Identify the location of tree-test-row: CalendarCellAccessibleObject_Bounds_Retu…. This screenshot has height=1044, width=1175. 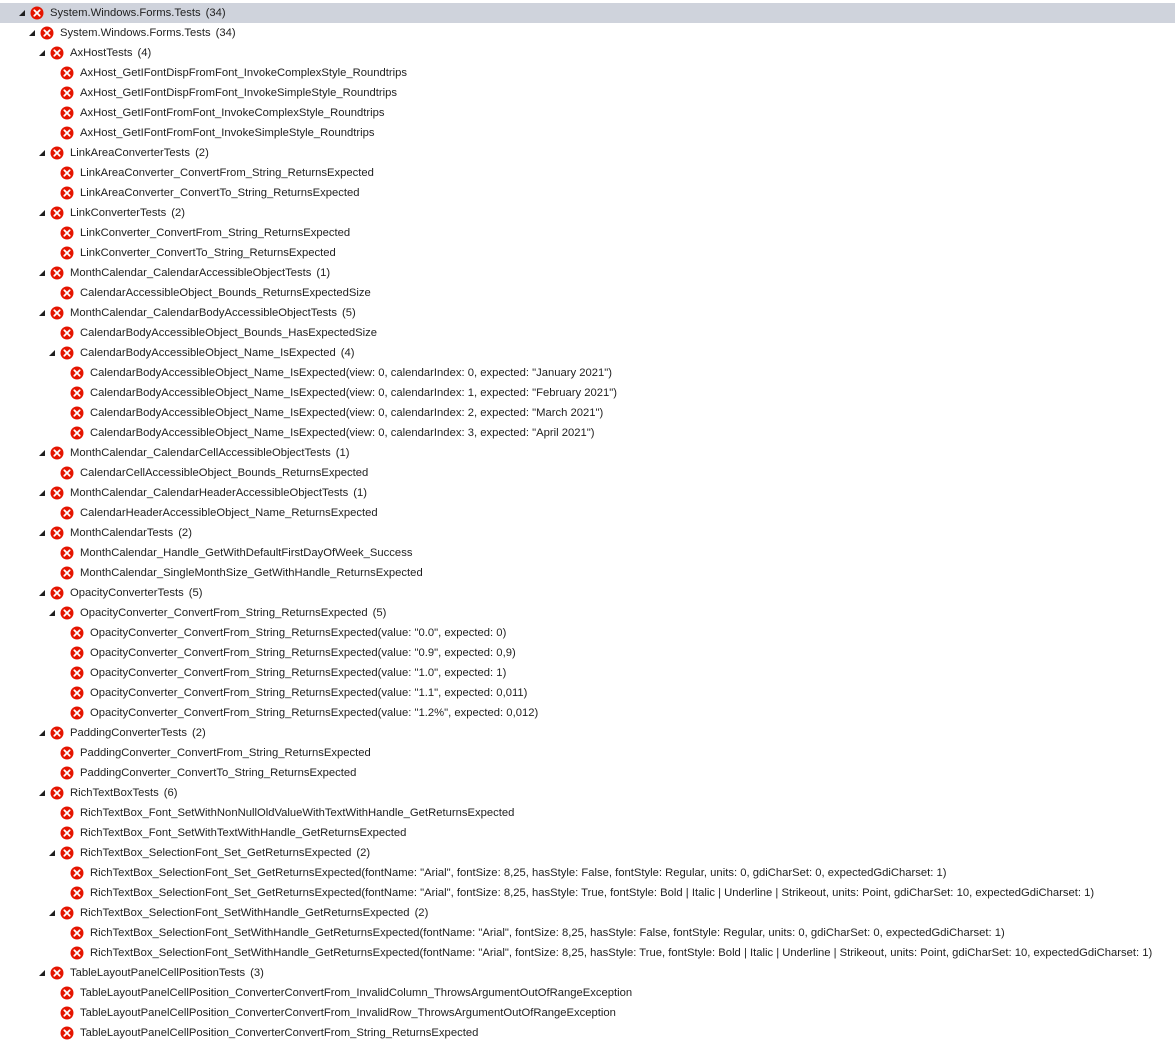
(587, 473).